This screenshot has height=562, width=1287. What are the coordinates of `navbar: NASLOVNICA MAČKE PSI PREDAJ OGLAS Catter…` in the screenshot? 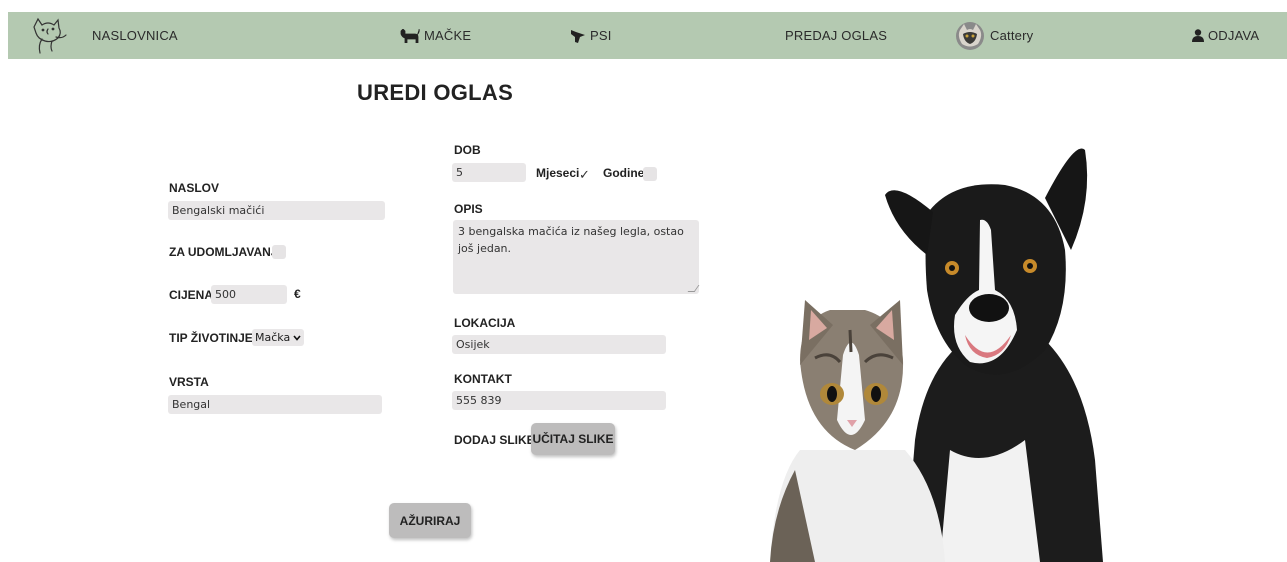 It's located at (647, 35).